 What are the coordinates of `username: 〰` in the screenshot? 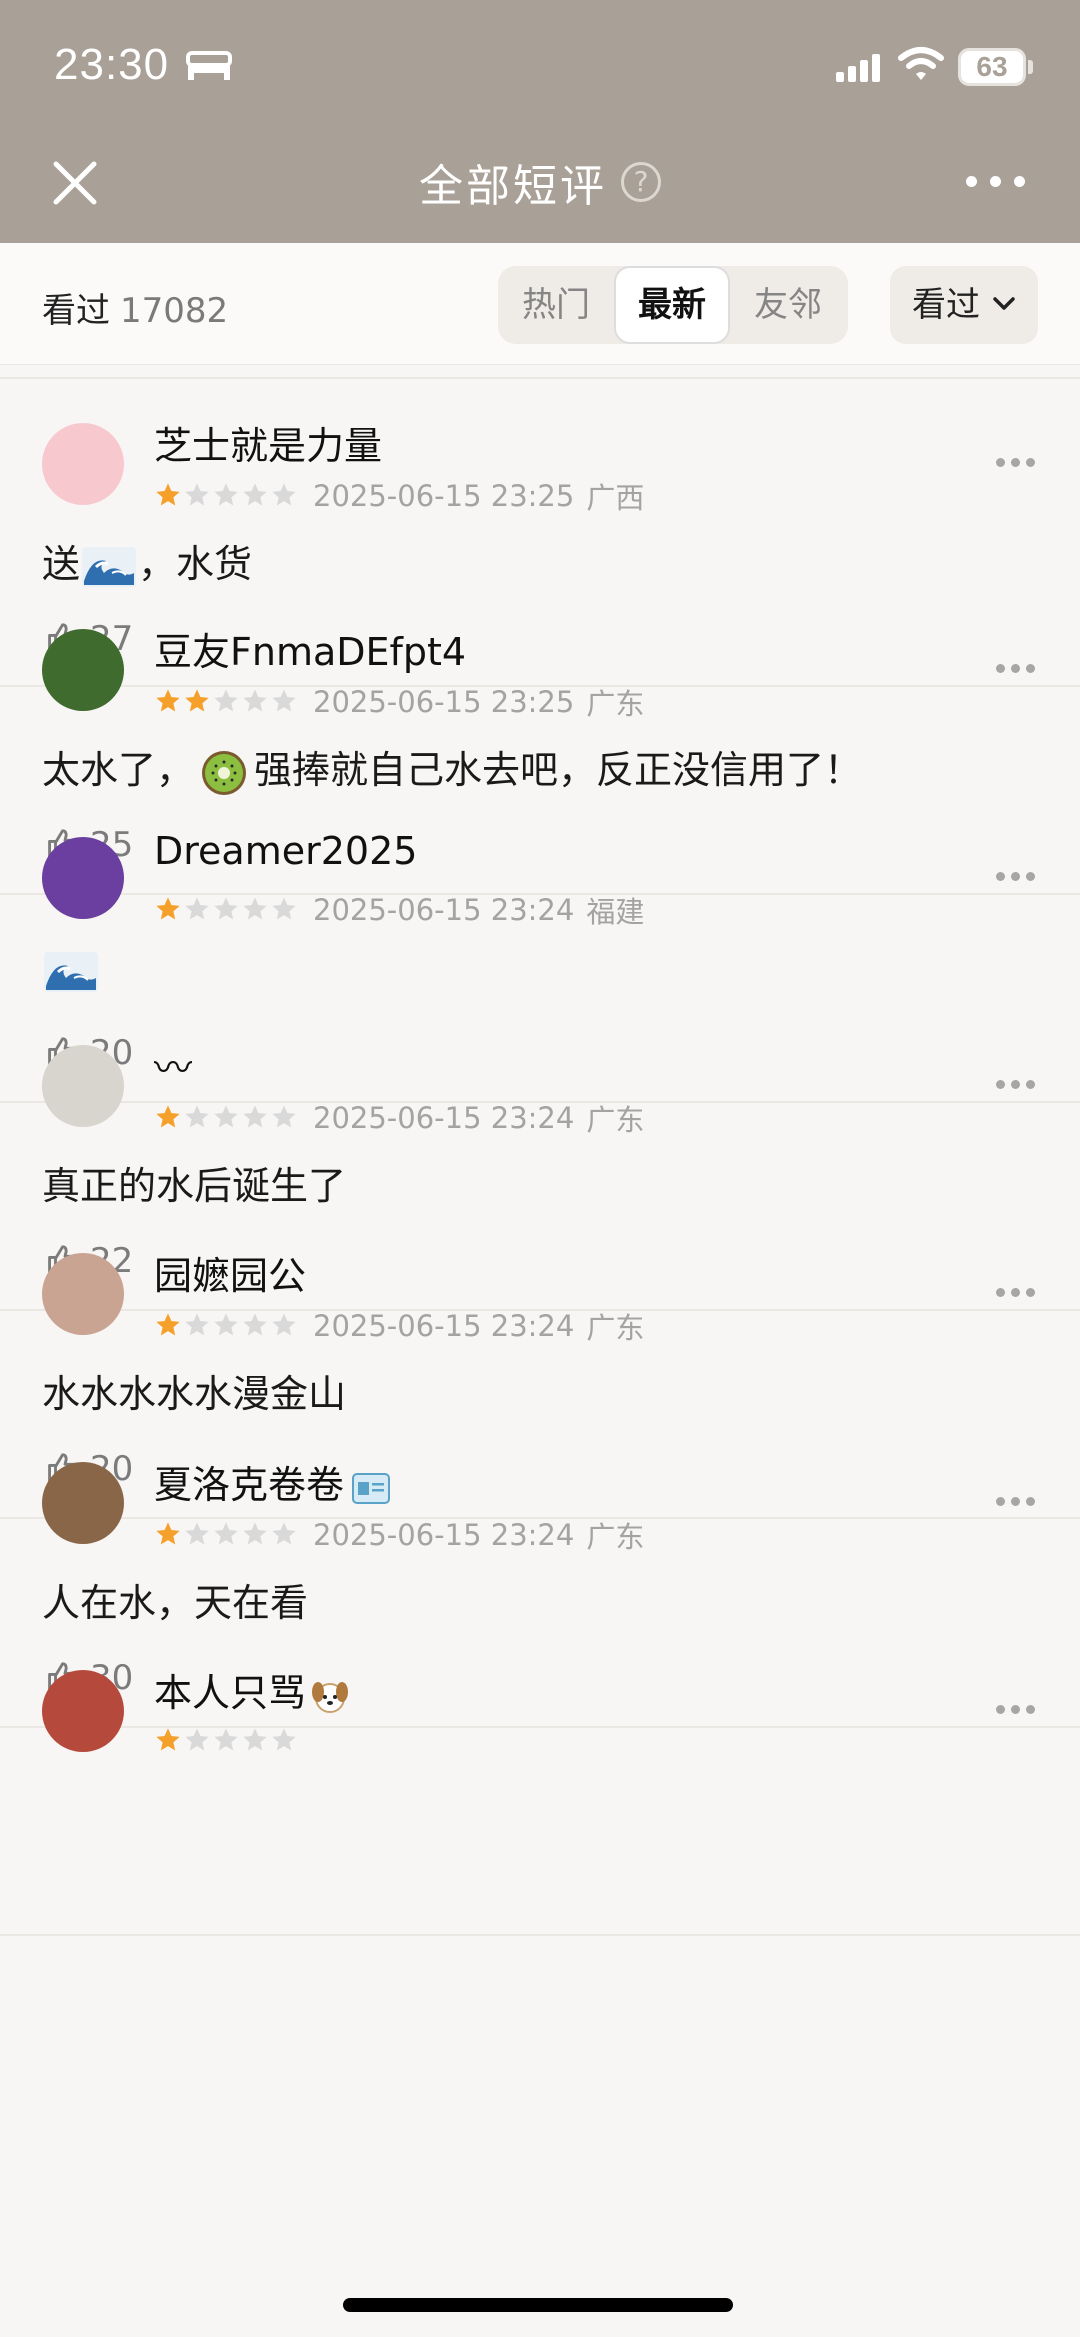 It's located at (173, 1064).